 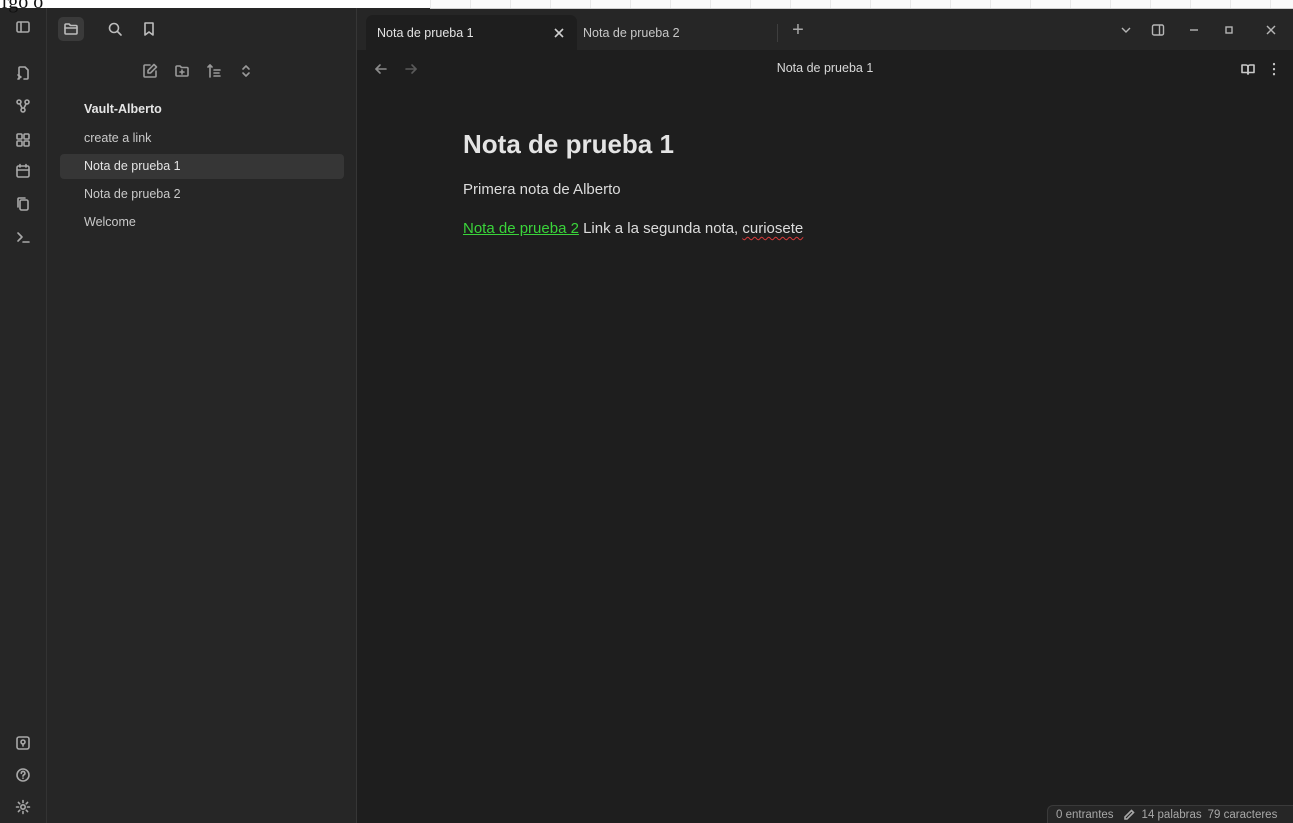 What do you see at coordinates (777, 33) in the screenshot?
I see `tab-separator` at bounding box center [777, 33].